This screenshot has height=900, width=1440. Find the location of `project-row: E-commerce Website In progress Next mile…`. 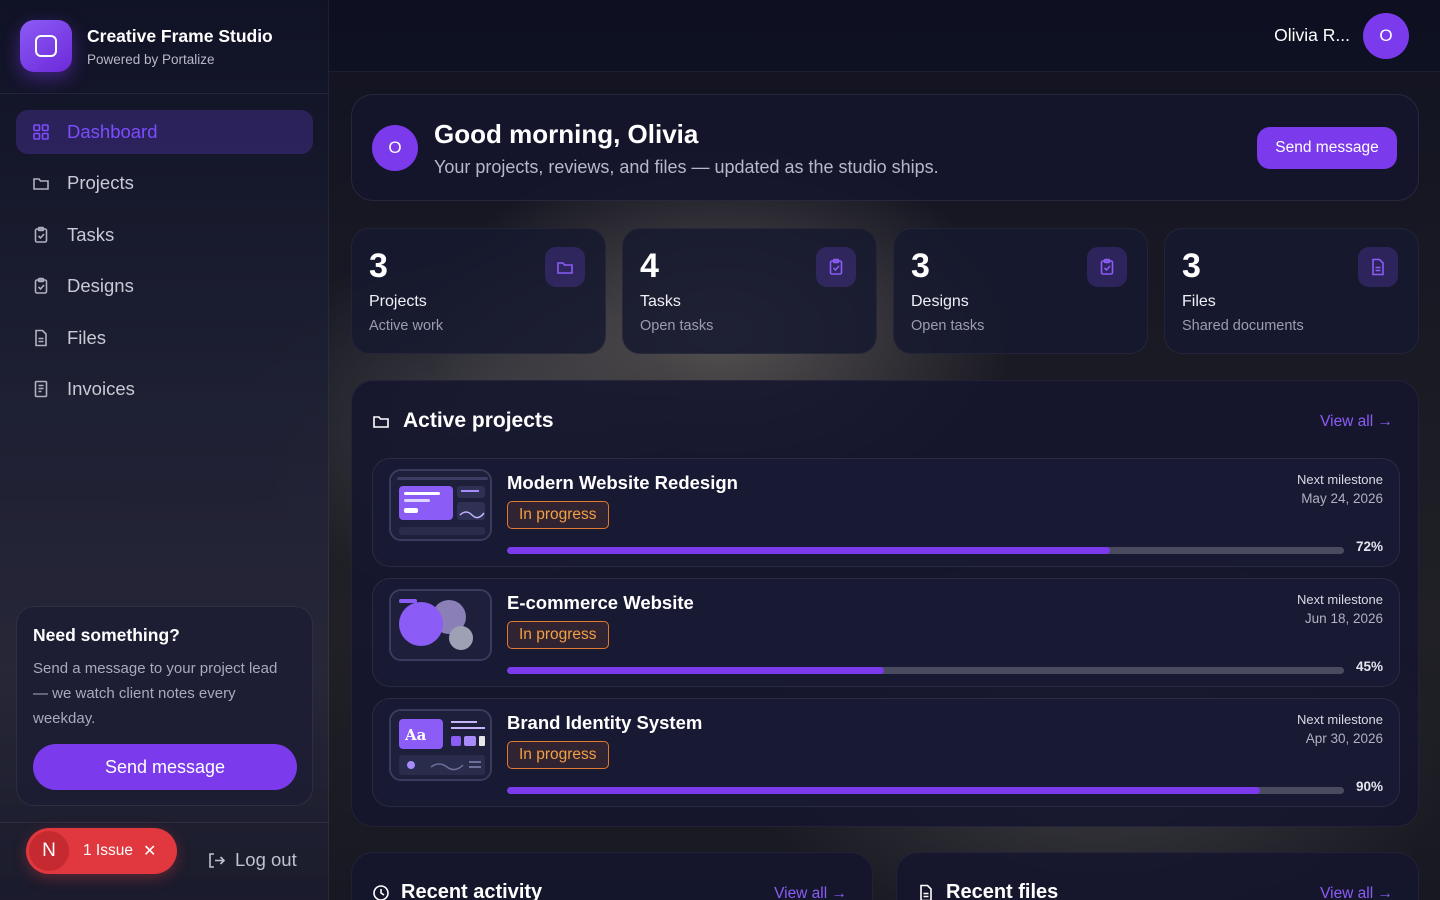

project-row: E-commerce Website In progress Next mile… is located at coordinates (886, 632).